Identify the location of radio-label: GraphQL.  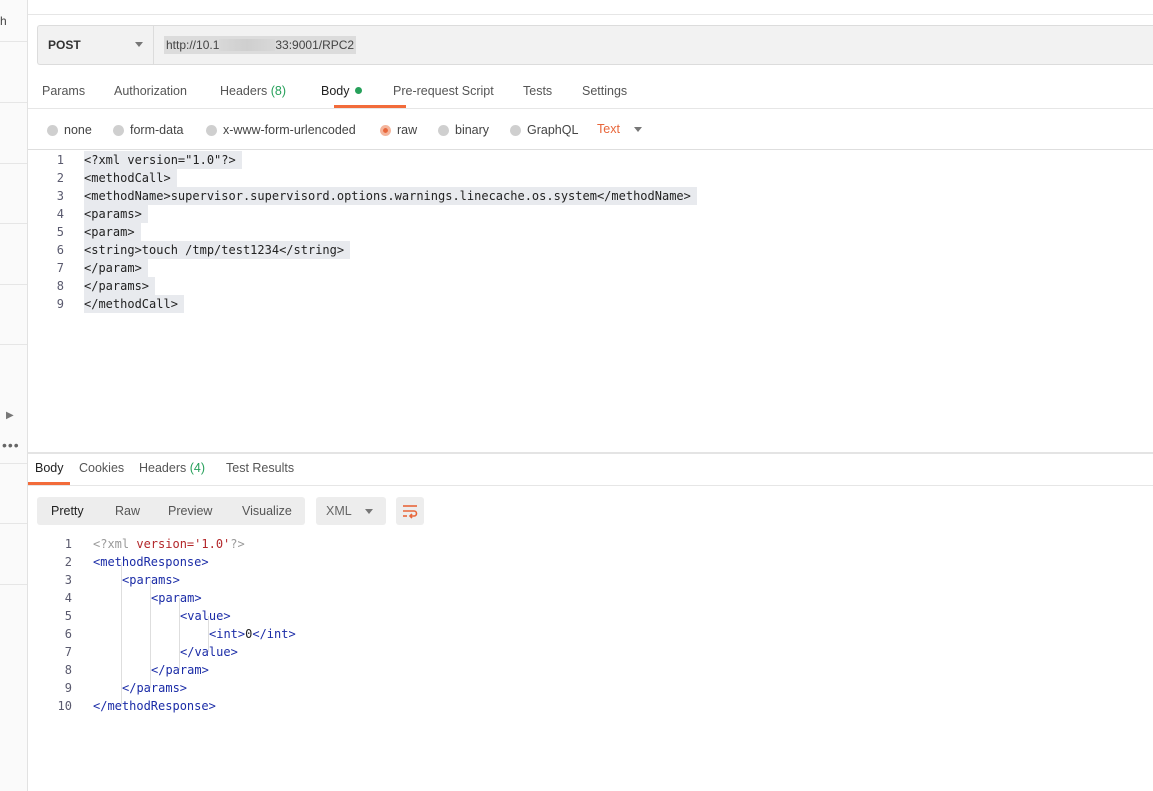
(553, 130).